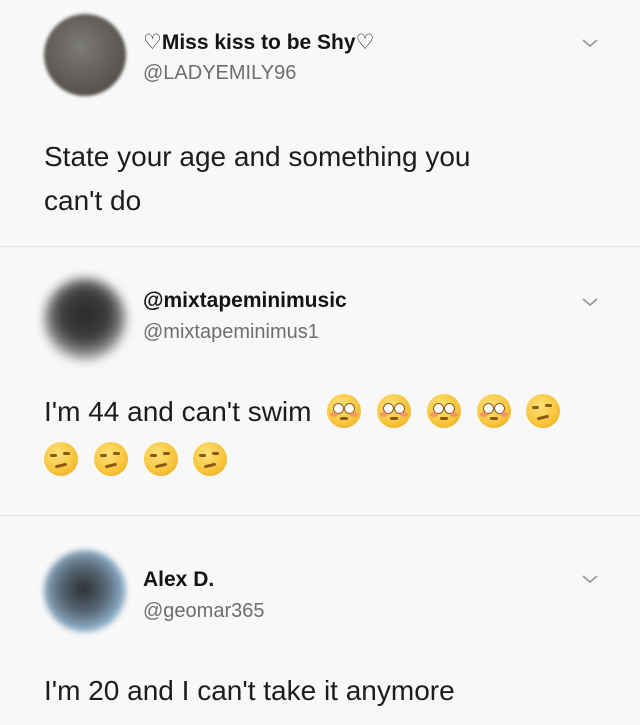  What do you see at coordinates (298, 460) in the screenshot?
I see `tweet-emoji-line` at bounding box center [298, 460].